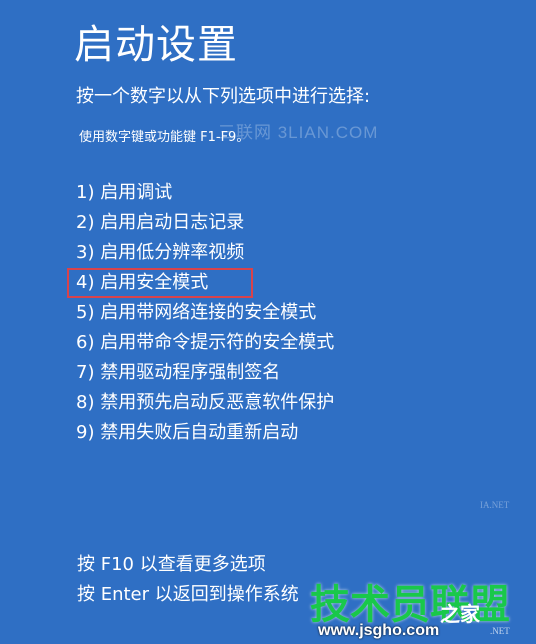 This screenshot has width=536, height=644. Describe the element at coordinates (500, 631) in the screenshot. I see `watermark-net: .NET` at that location.